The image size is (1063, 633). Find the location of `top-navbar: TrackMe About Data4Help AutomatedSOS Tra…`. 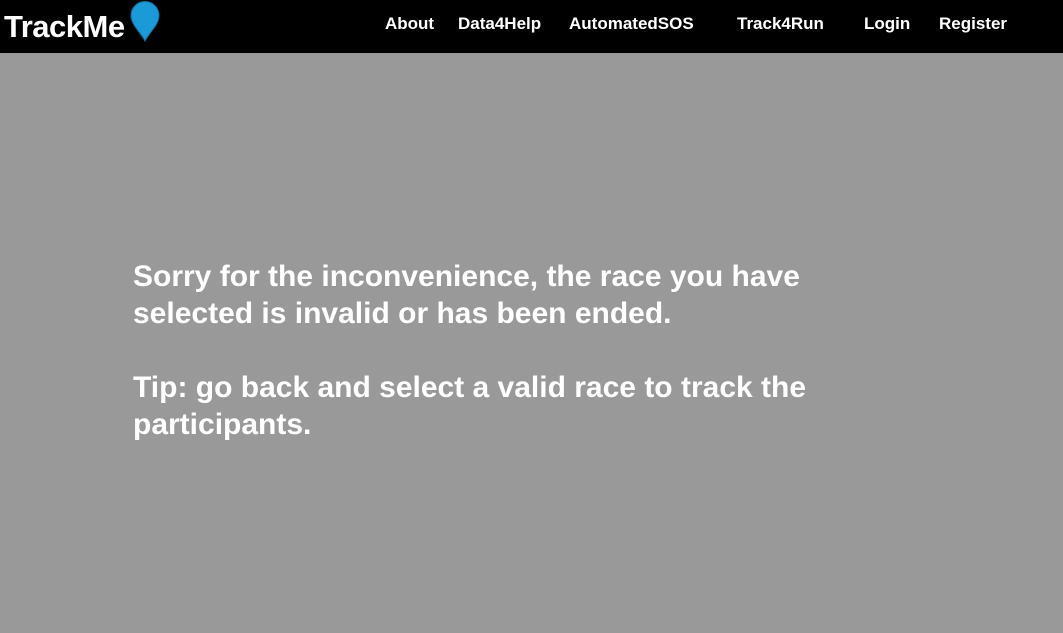

top-navbar: TrackMe About Data4Help AutomatedSOS Tra… is located at coordinates (531, 26).